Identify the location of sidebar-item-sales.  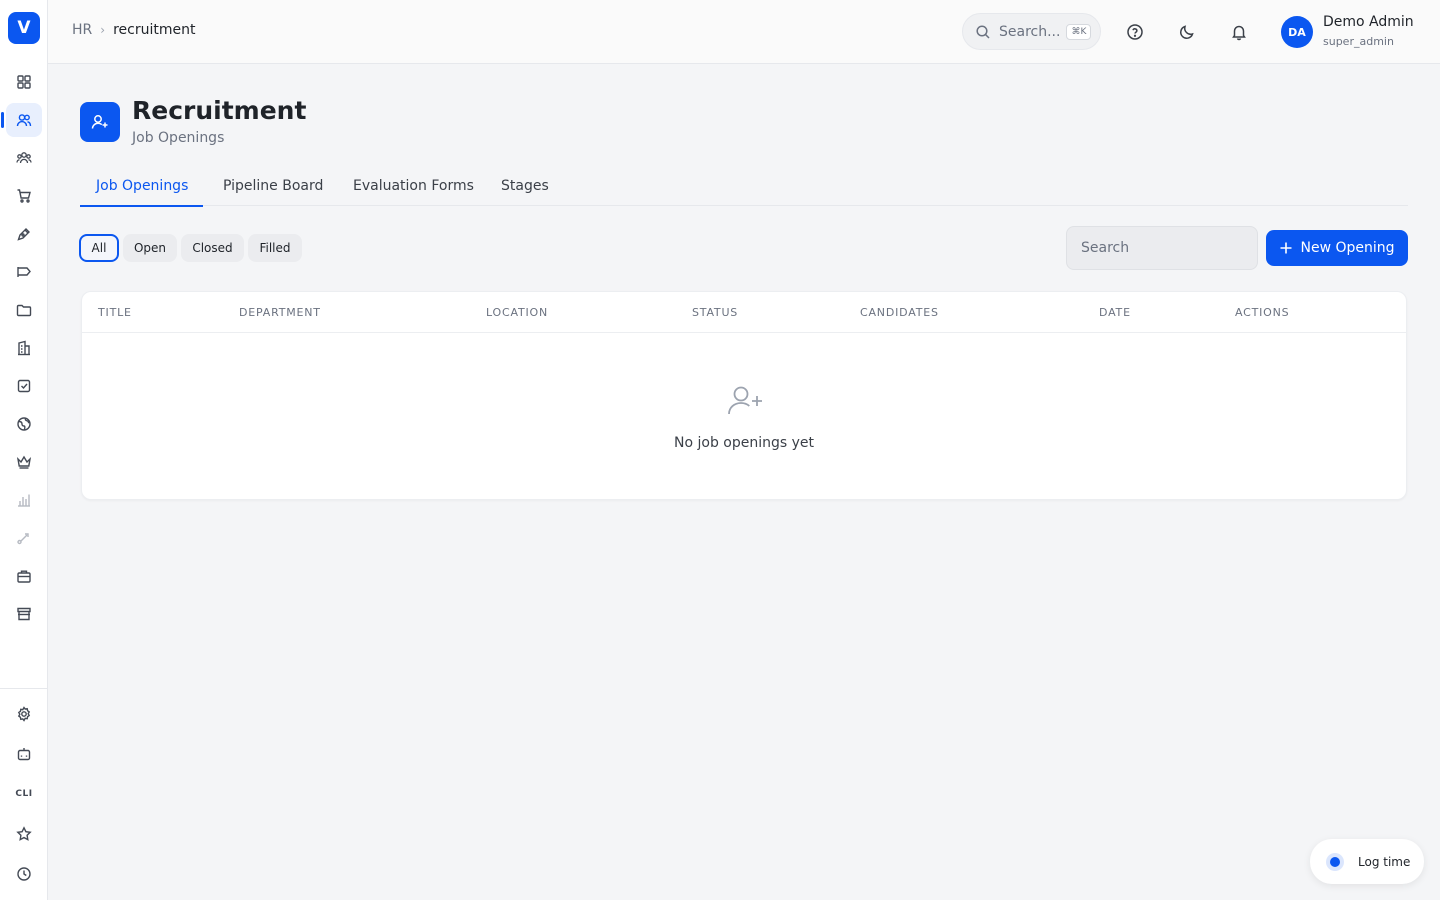
(24, 196).